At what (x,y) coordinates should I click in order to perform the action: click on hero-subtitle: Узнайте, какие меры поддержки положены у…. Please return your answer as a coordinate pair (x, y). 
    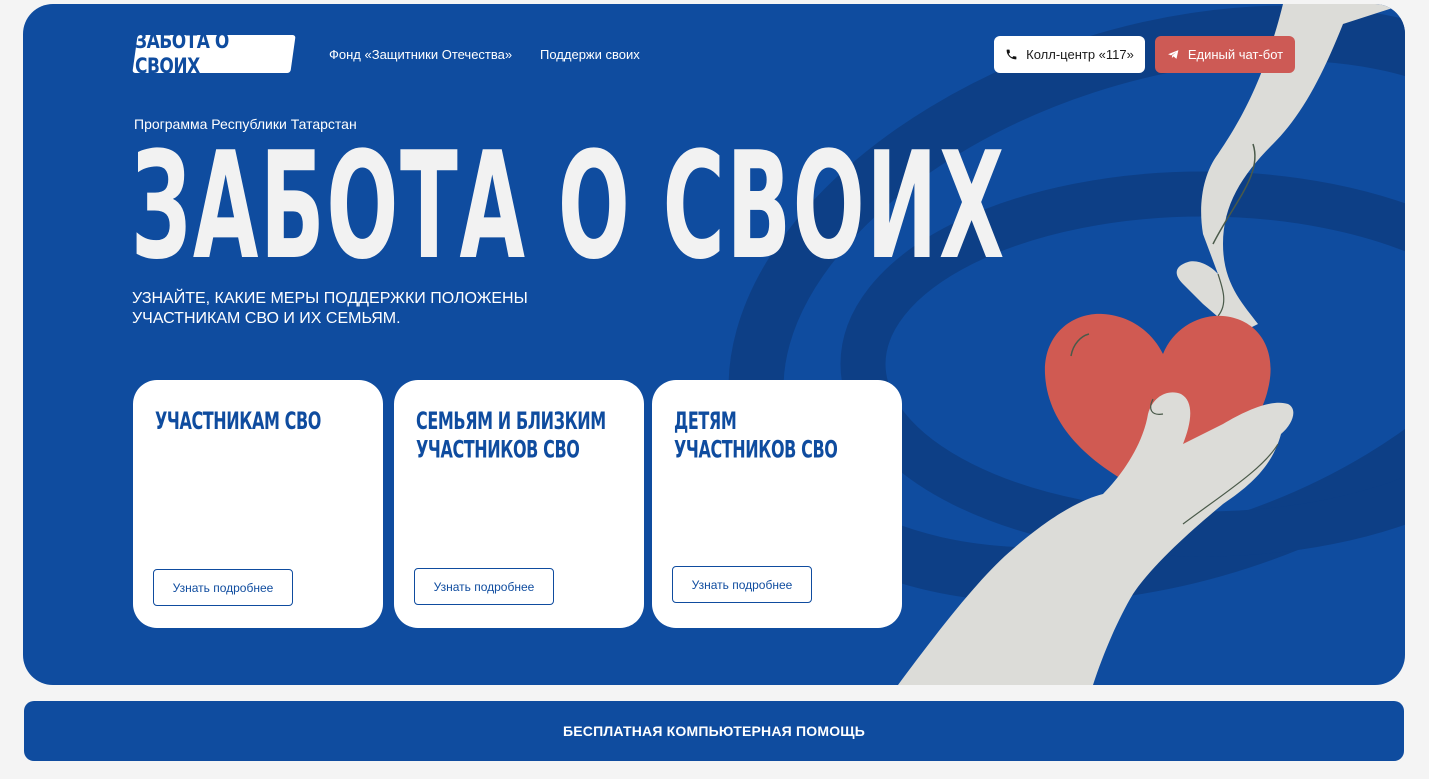
    Looking at the image, I should click on (330, 308).